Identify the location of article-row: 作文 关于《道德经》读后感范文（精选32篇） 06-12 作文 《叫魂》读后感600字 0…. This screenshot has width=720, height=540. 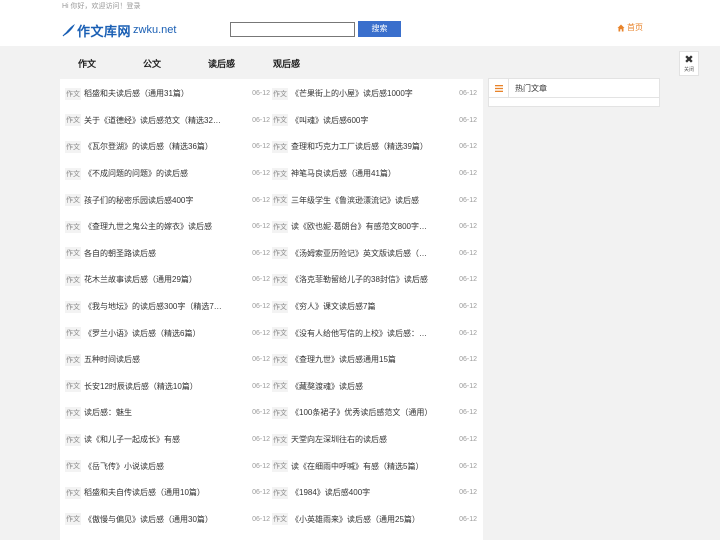
(271, 120).